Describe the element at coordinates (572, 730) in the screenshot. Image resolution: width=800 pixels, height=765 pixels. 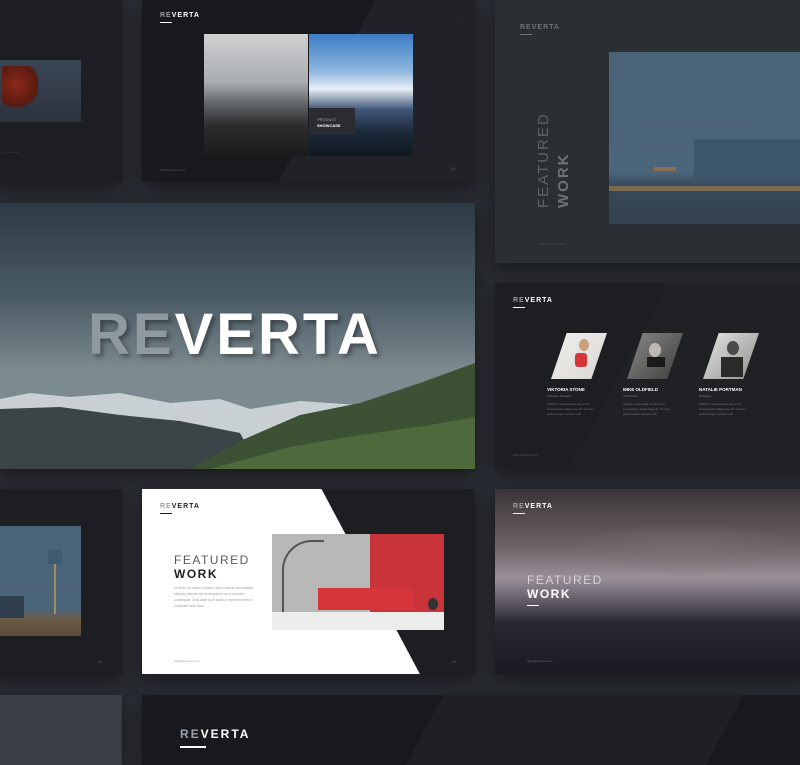
I see `diagonal-shade` at that location.